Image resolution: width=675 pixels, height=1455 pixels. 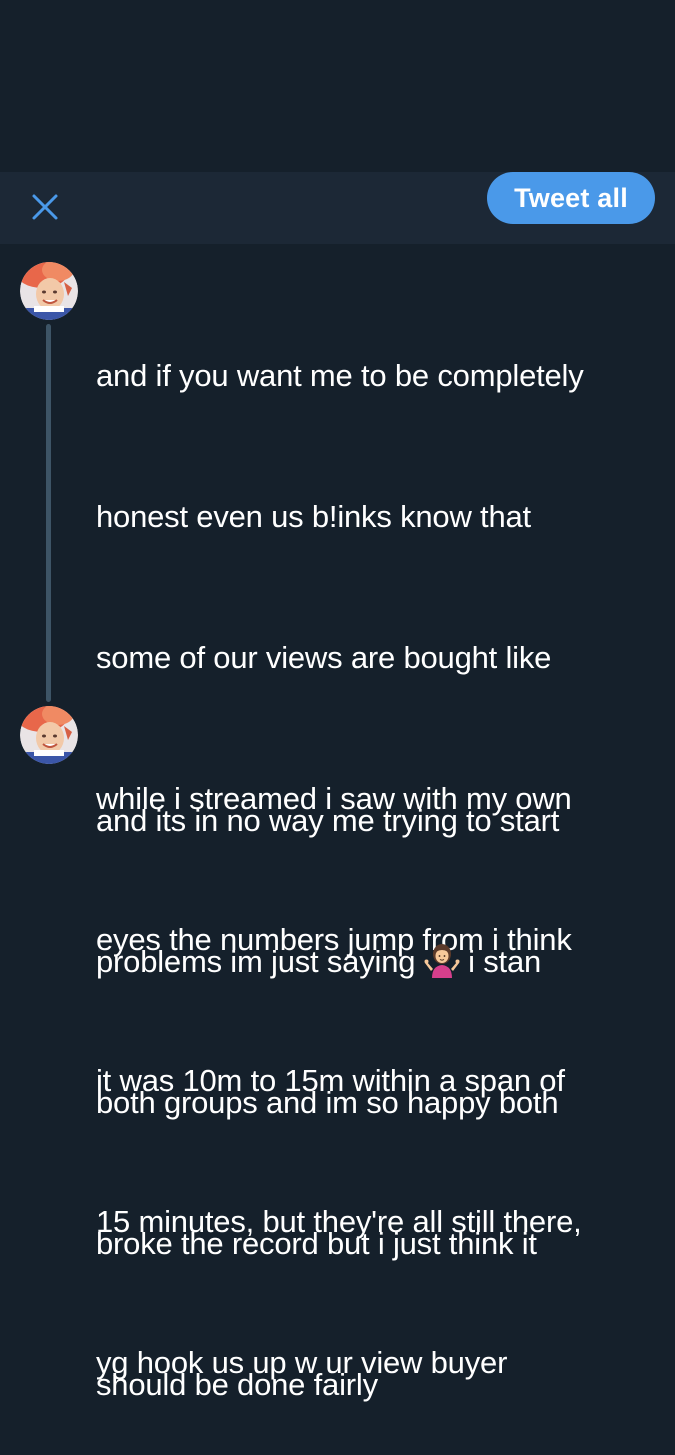 I want to click on tweet-line: and its in no way me trying to start, so click(x=328, y=820).